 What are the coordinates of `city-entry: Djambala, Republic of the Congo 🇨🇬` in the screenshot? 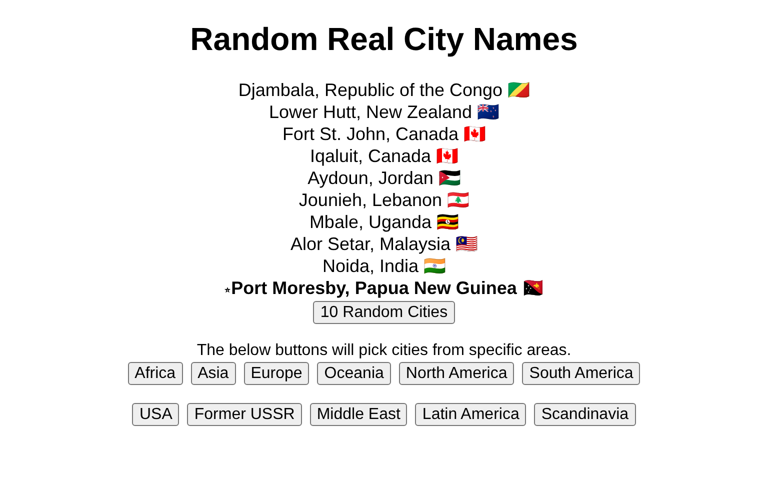 It's located at (384, 90).